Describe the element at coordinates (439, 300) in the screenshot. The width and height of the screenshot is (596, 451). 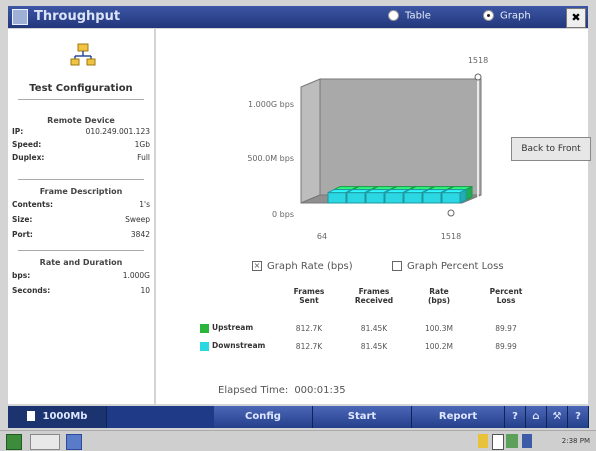
I see `header-line: (bps)` at that location.